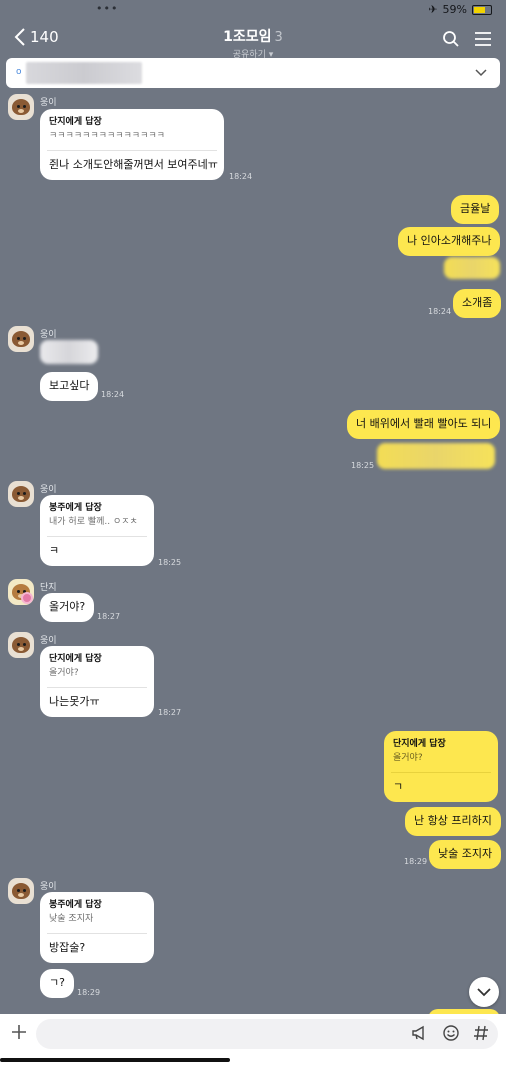 Image resolution: width=506 pixels, height=1068 pixels. Describe the element at coordinates (247, 37) in the screenshot. I see `chat-title: 1조모임` at that location.